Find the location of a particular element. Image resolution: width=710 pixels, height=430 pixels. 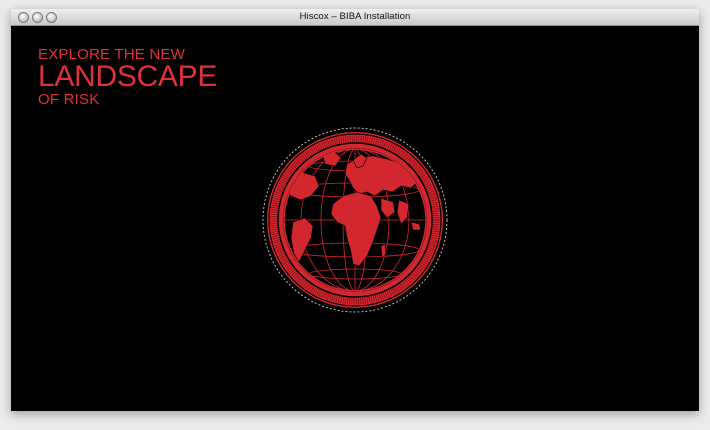

headline: EXPLORE THE NEW LANDSCAPE OF RISK is located at coordinates (127, 77).